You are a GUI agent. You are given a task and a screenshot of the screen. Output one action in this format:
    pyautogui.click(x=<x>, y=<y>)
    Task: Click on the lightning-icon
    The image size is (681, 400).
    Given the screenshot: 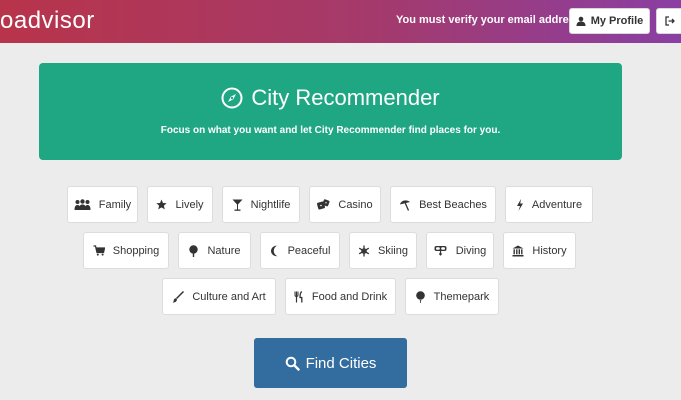 What is the action you would take?
    pyautogui.click(x=519, y=204)
    